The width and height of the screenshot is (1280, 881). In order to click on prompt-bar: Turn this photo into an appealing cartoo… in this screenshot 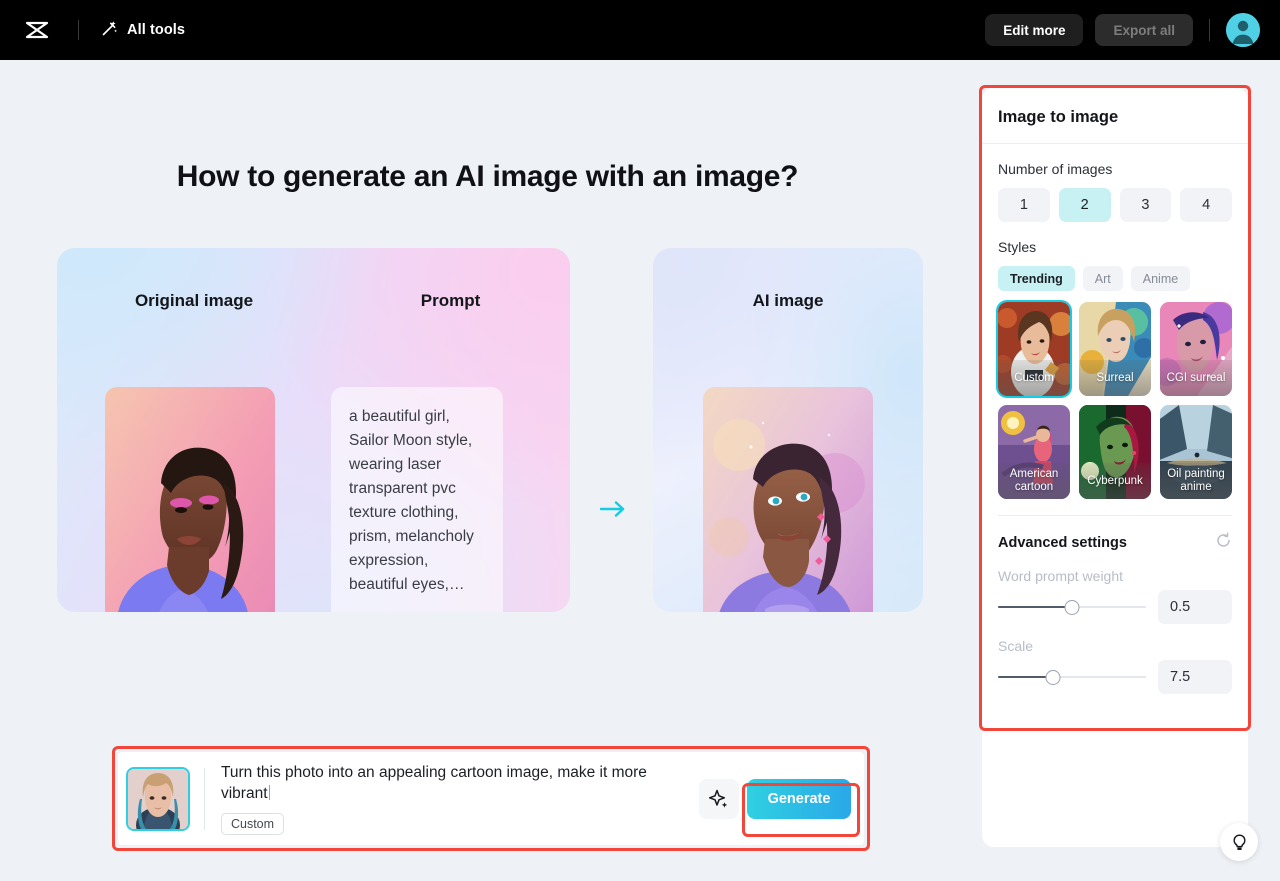, I will do `click(491, 798)`.